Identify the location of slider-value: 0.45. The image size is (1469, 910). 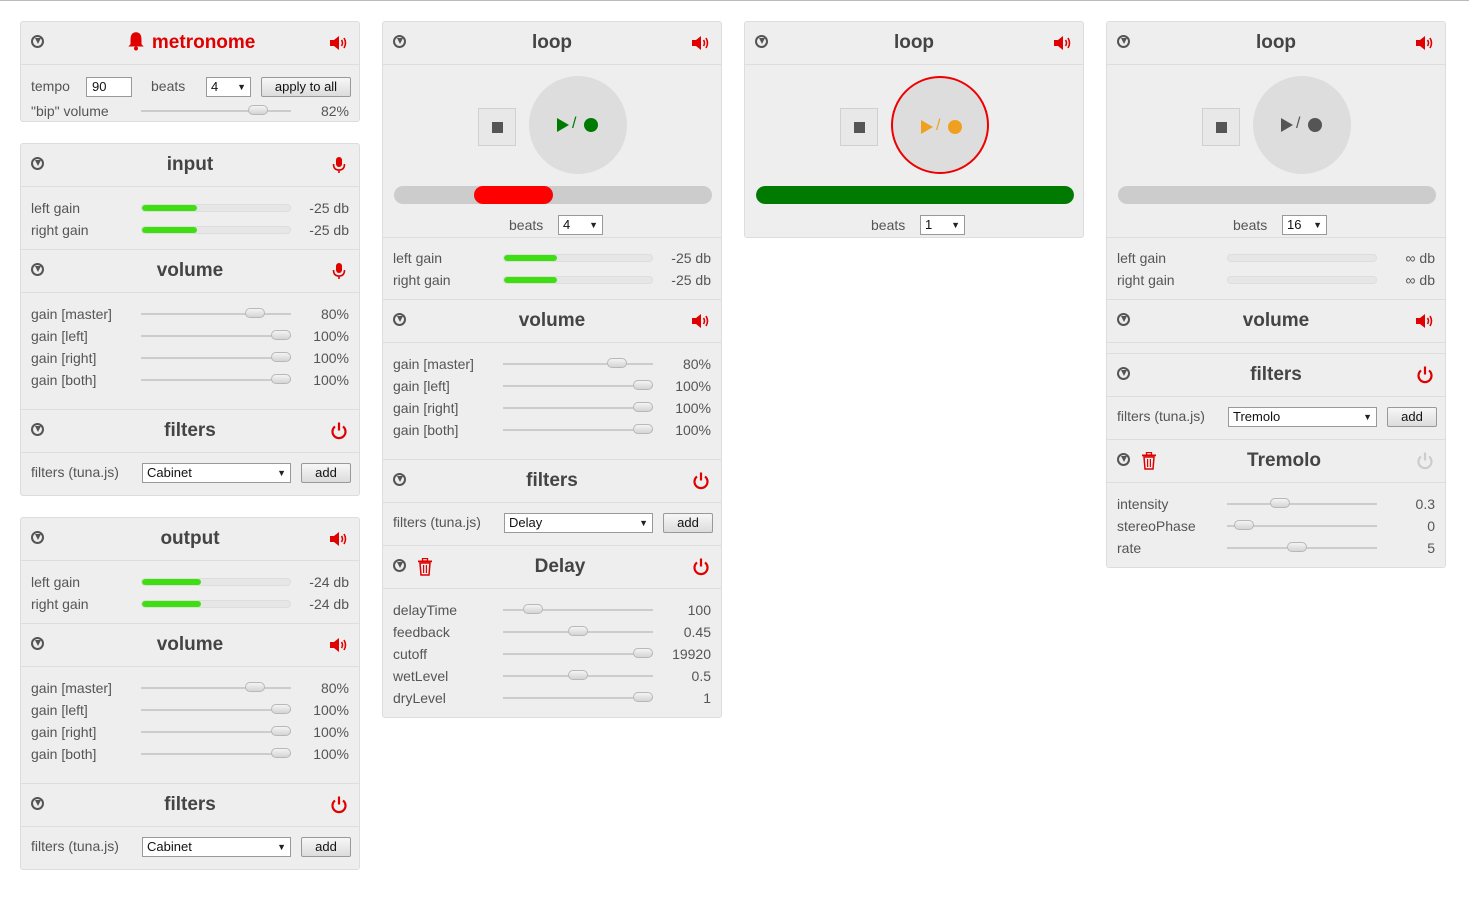
(697, 632).